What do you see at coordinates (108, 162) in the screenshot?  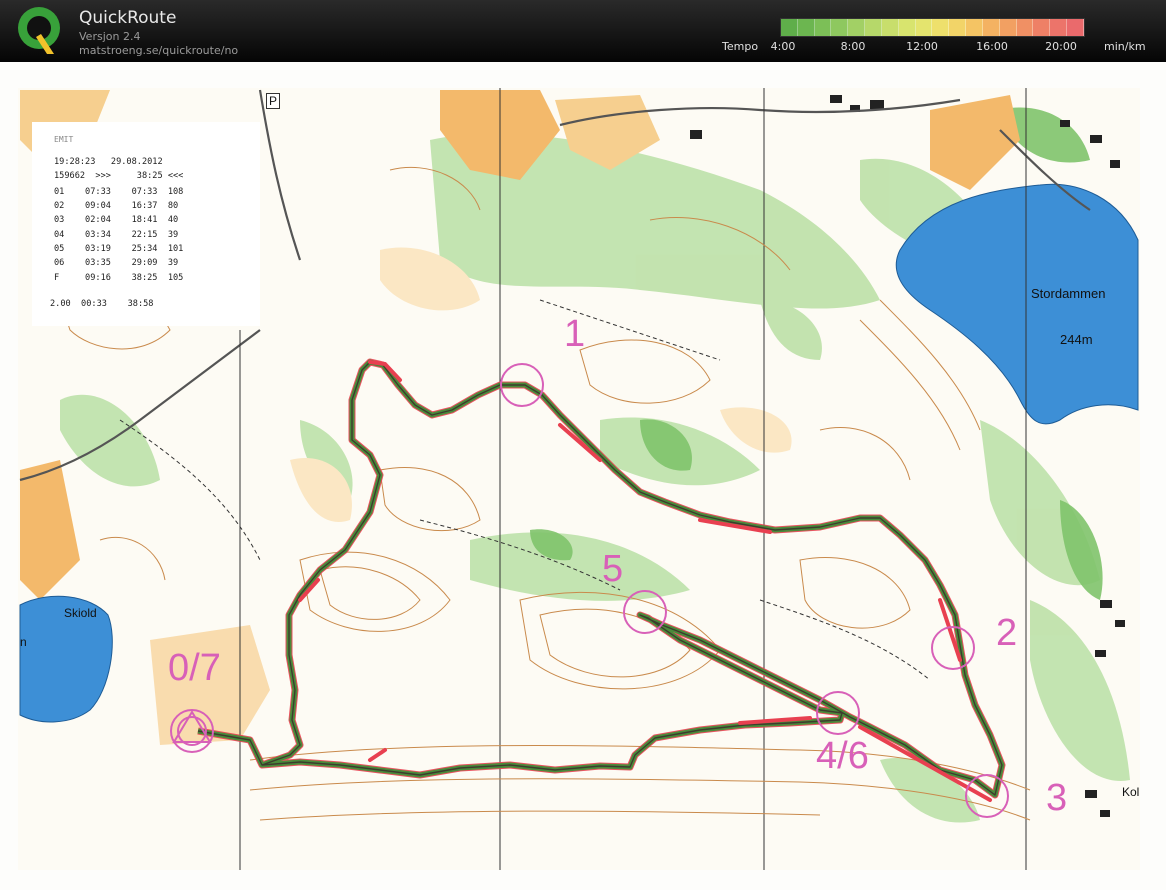 I see `splits-date: 19:28:23 29.08.2012` at bounding box center [108, 162].